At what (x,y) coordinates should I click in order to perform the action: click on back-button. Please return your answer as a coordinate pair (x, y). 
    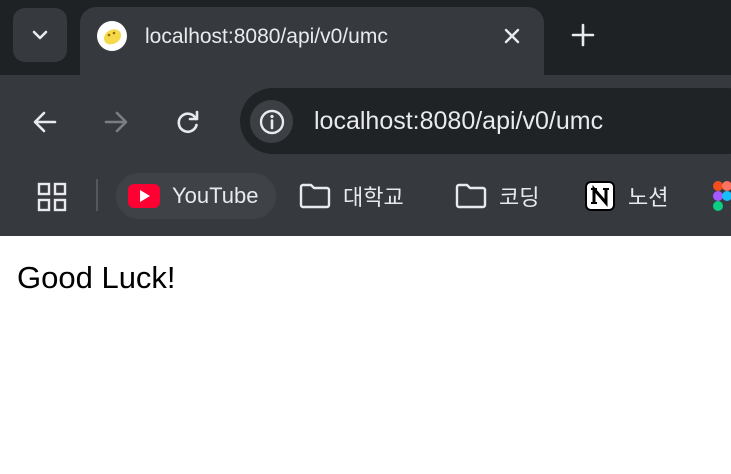
    Looking at the image, I should click on (45, 122).